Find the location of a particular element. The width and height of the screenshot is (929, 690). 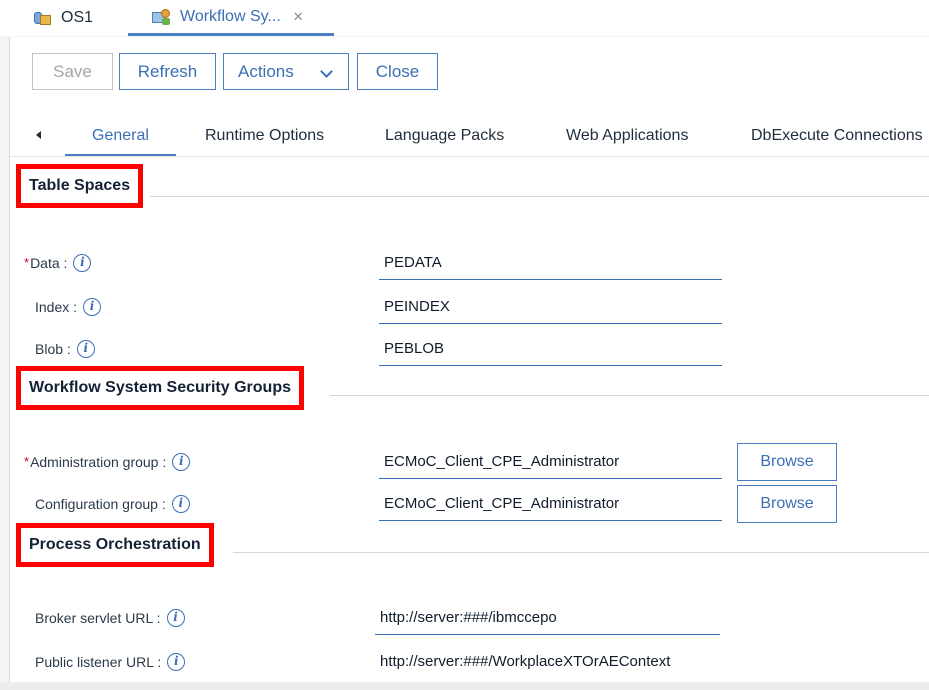

label-text: Blob : is located at coordinates (53, 349).